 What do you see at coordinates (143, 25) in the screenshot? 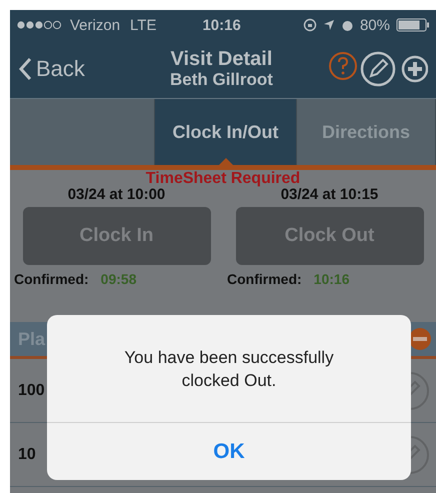
I see `network-type: LTE` at bounding box center [143, 25].